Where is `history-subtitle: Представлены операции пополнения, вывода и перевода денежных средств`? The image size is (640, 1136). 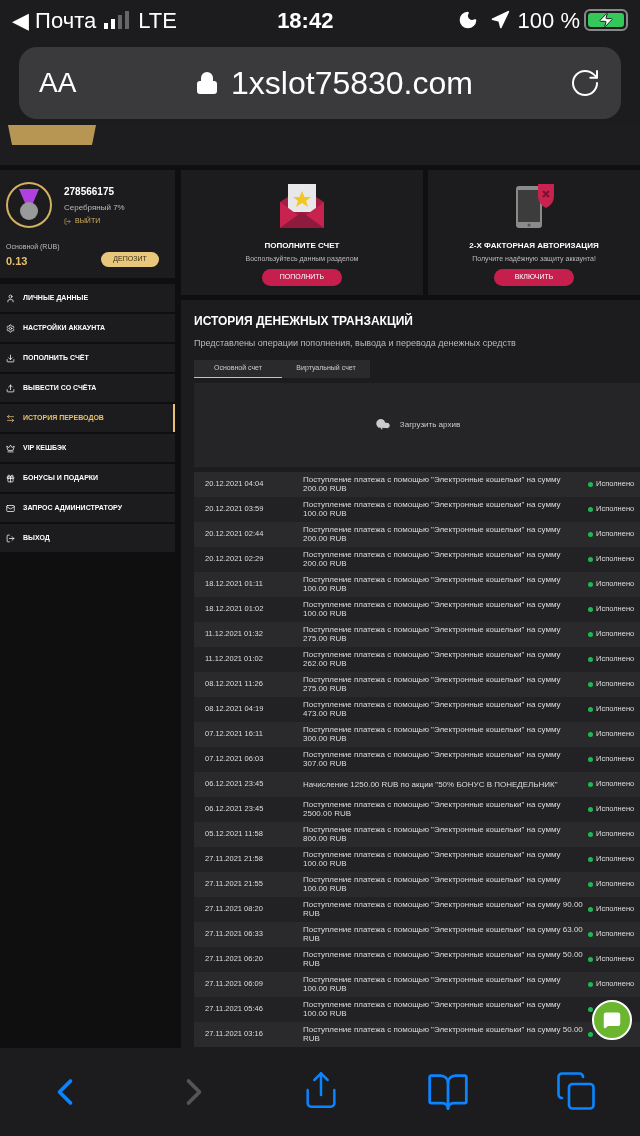
history-subtitle: Представлены операции пополнения, вывода и перевода денежных средств is located at coordinates (355, 343).